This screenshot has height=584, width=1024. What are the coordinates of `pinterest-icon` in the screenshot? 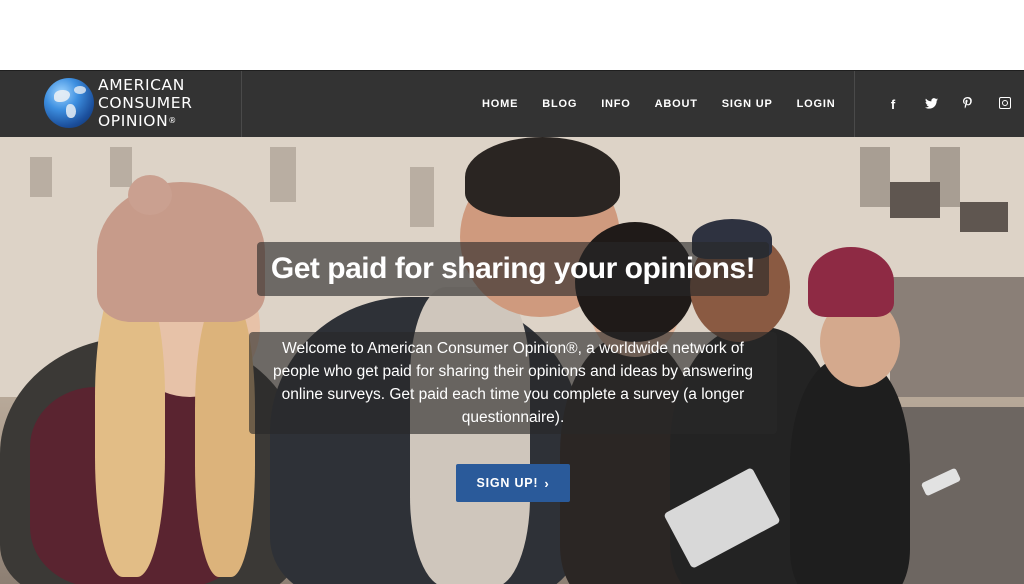 It's located at (967, 104).